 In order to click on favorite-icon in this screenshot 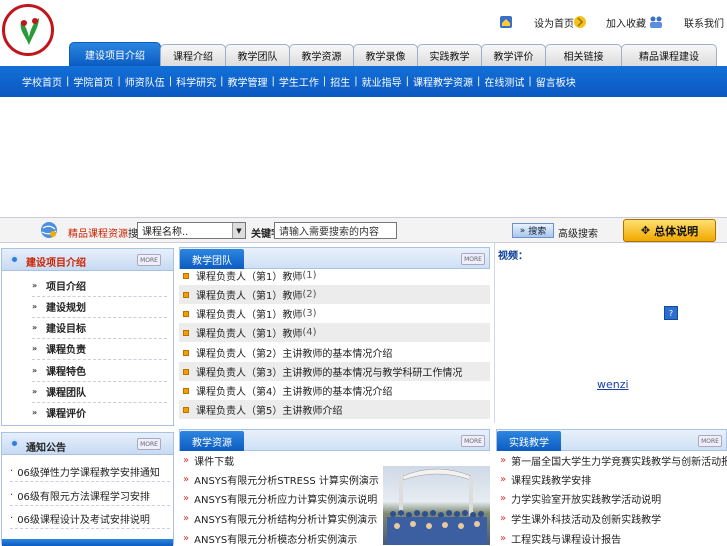, I will do `click(580, 22)`.